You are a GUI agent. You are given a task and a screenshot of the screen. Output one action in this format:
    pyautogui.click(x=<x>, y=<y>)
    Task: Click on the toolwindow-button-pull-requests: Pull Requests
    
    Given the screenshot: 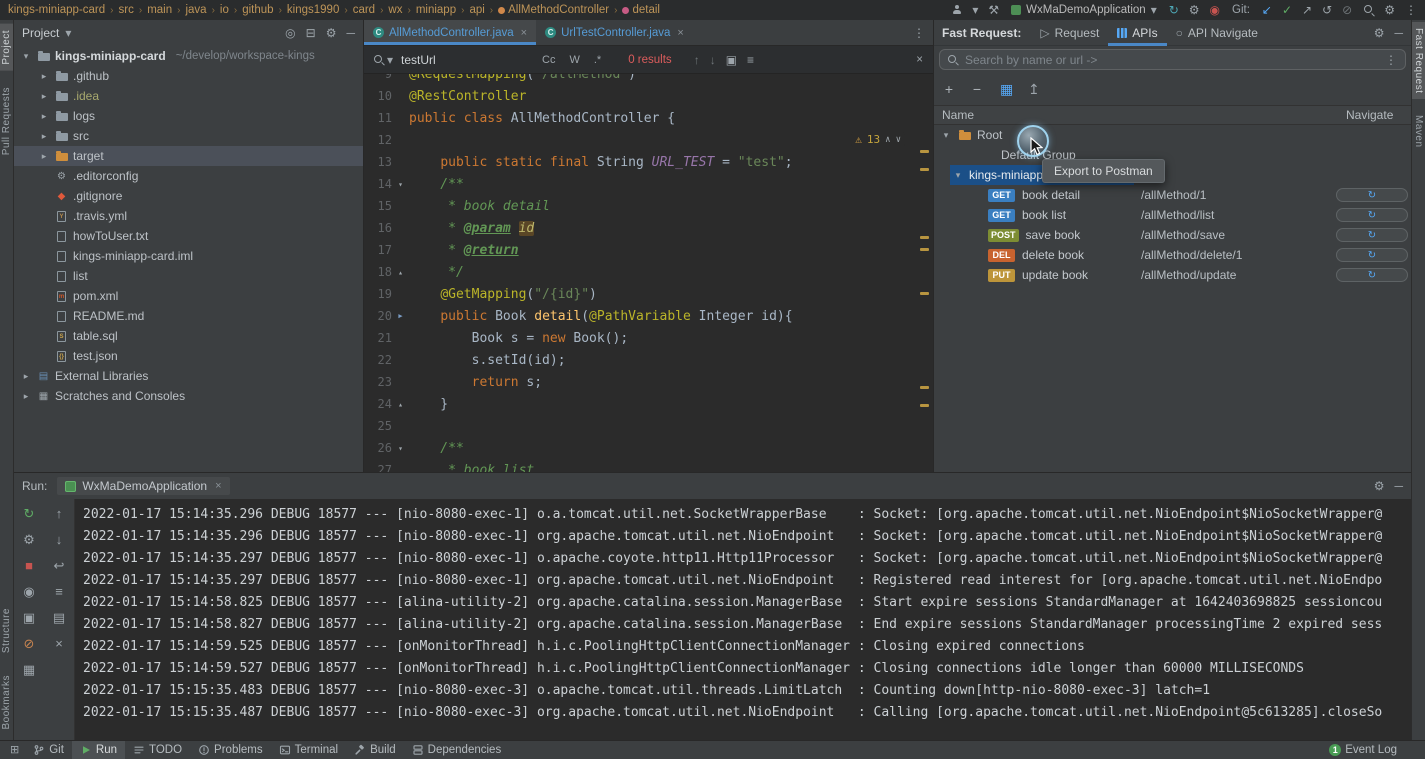 What is the action you would take?
    pyautogui.click(x=6, y=121)
    